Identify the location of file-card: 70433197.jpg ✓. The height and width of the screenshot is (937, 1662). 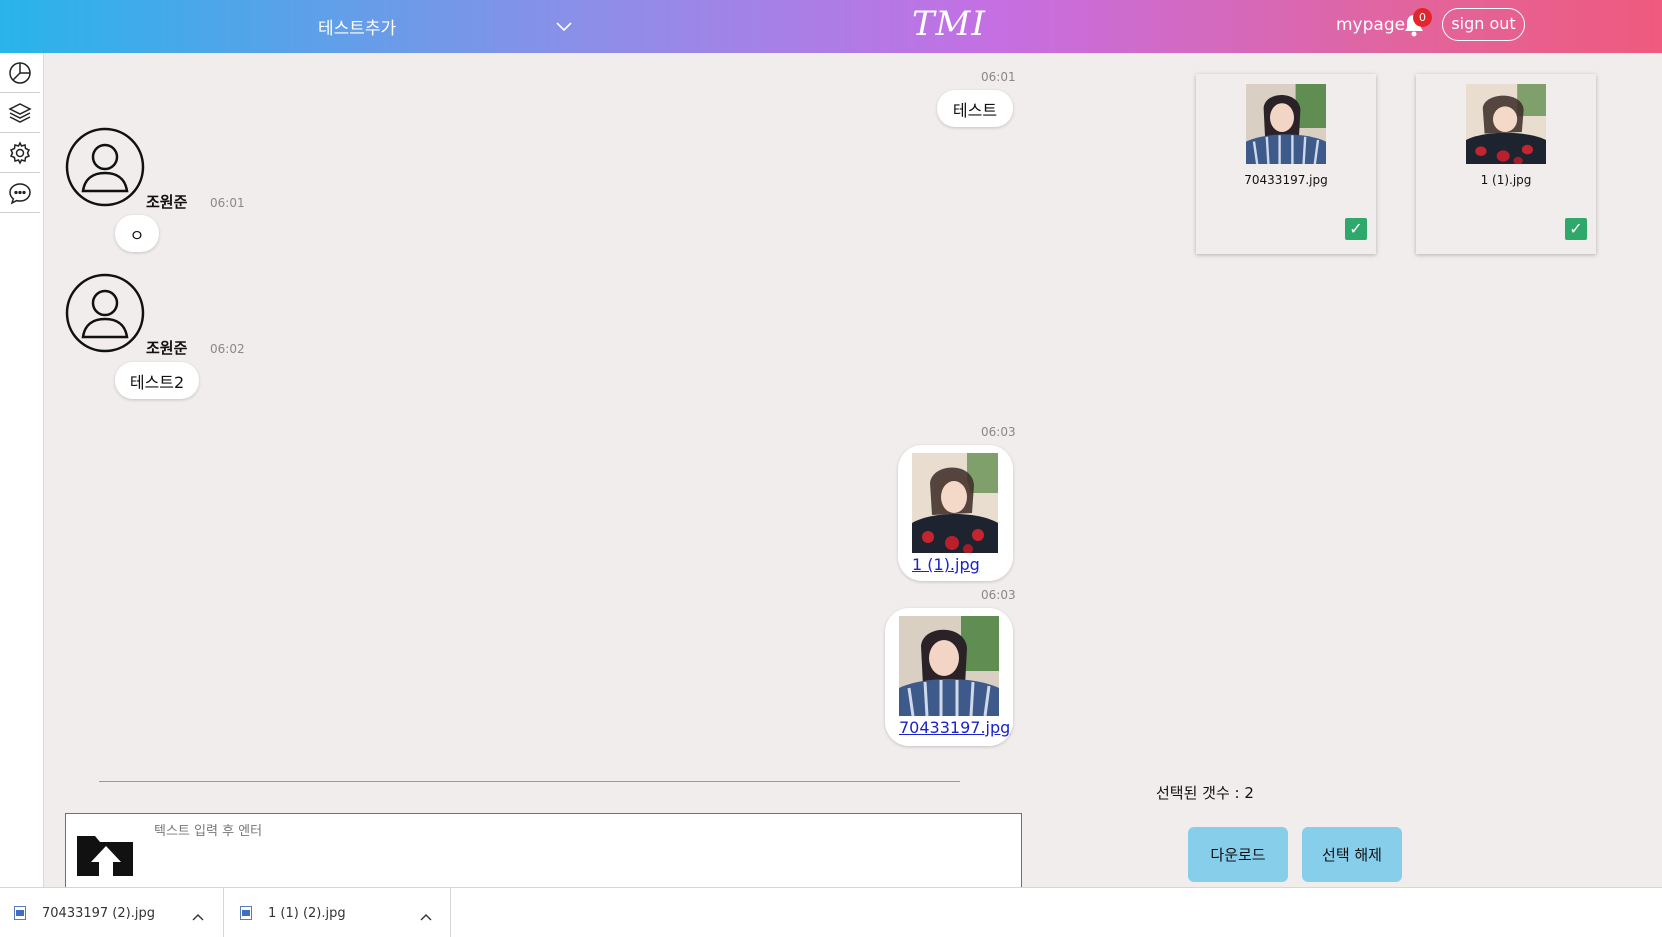
(1286, 164).